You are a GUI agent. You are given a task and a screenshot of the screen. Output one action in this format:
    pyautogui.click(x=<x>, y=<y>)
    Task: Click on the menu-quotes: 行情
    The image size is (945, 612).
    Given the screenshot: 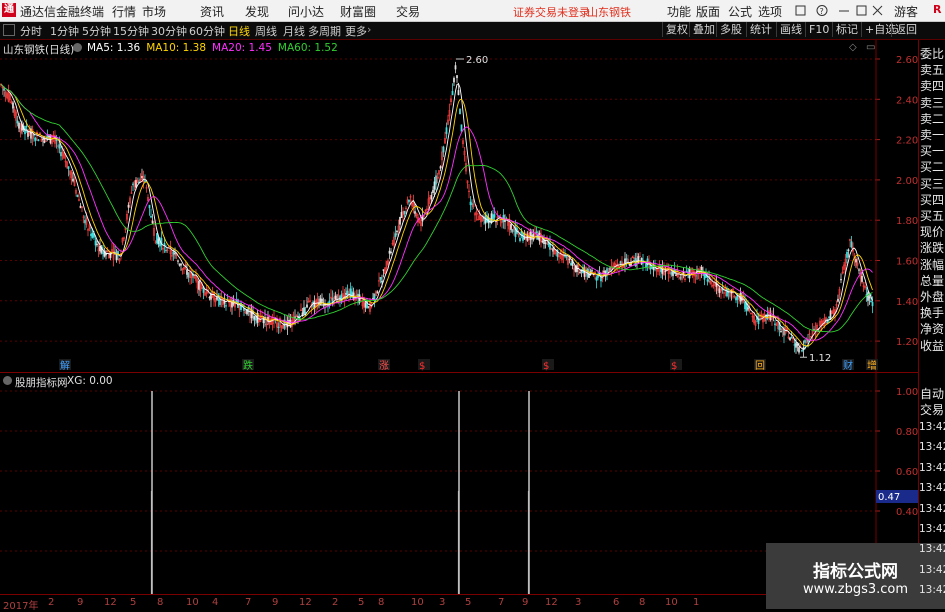 What is the action you would take?
    pyautogui.click(x=124, y=11)
    